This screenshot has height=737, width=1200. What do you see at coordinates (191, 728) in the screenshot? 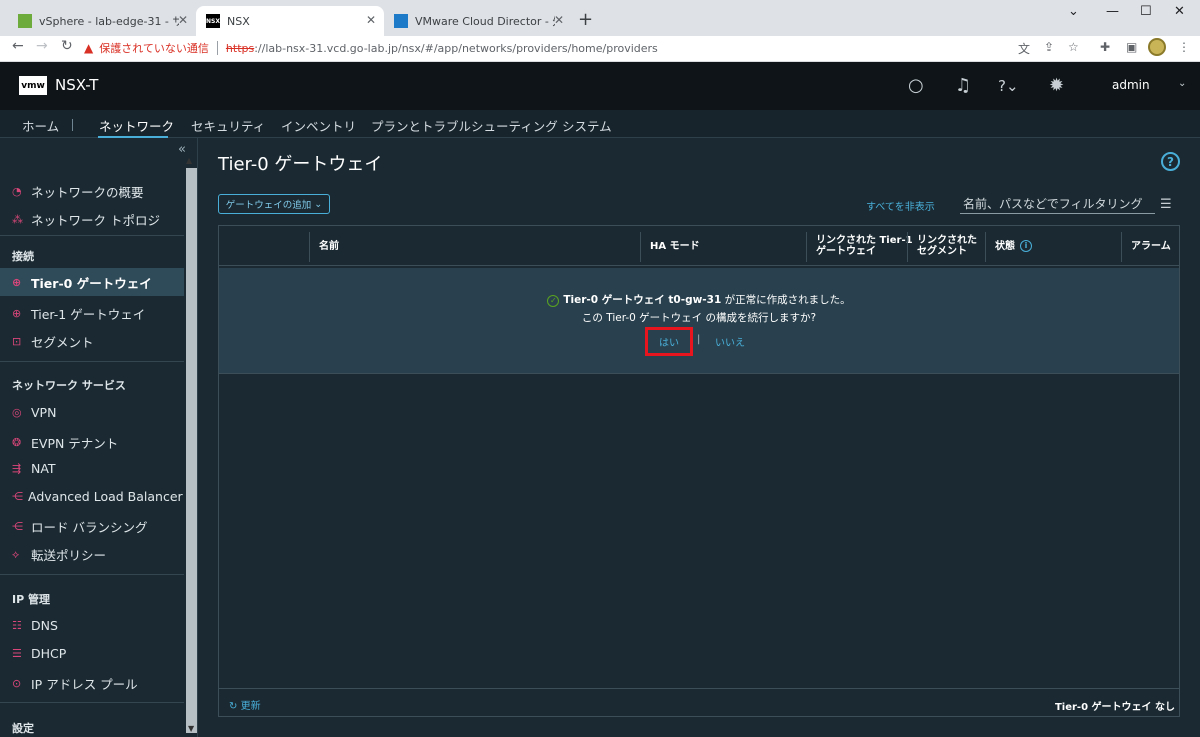
I see `scroll-down-arrow: ▼` at bounding box center [191, 728].